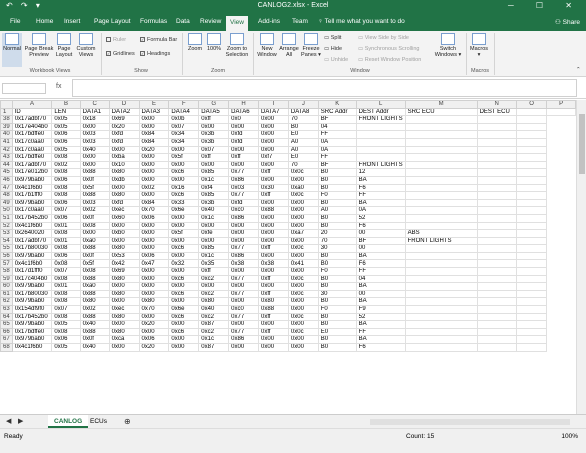 The width and height of the screenshot is (586, 453). I want to click on tab-insert: Insert, so click(72, 21).